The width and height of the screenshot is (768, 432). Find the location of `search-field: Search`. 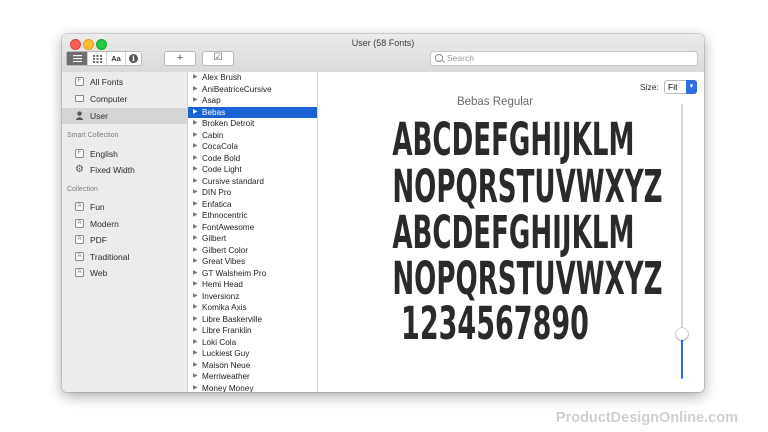

search-field: Search is located at coordinates (564, 58).